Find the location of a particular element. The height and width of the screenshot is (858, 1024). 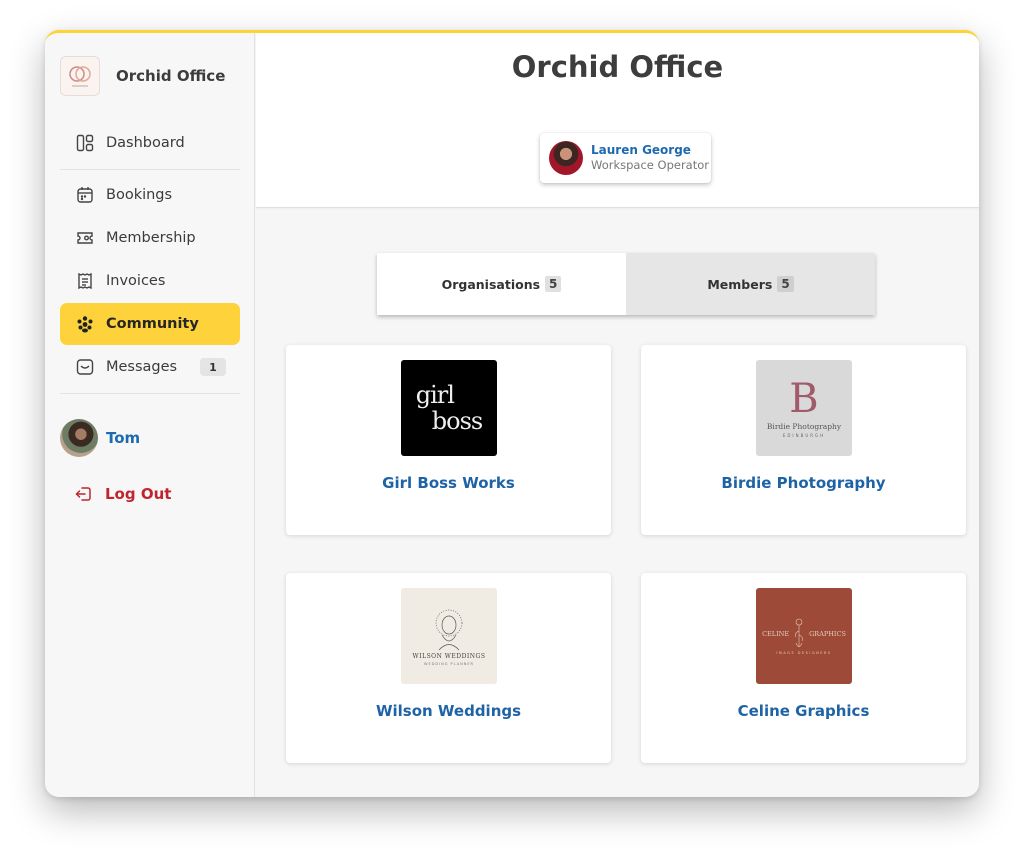

community-tabs: Organisations 5 Members 5 is located at coordinates (626, 284).